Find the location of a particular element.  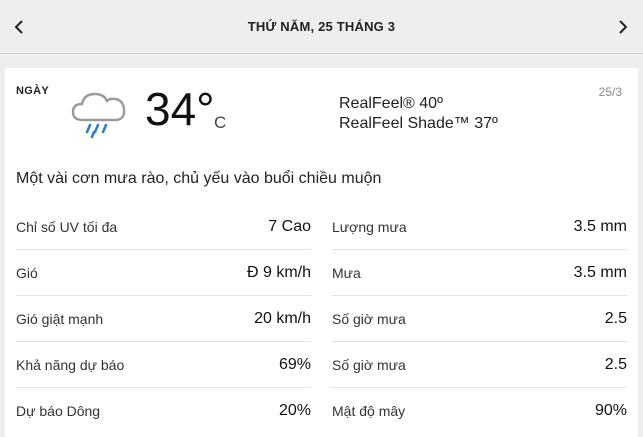

detail-row: Khả năng dự báo 69% is located at coordinates (163, 364).